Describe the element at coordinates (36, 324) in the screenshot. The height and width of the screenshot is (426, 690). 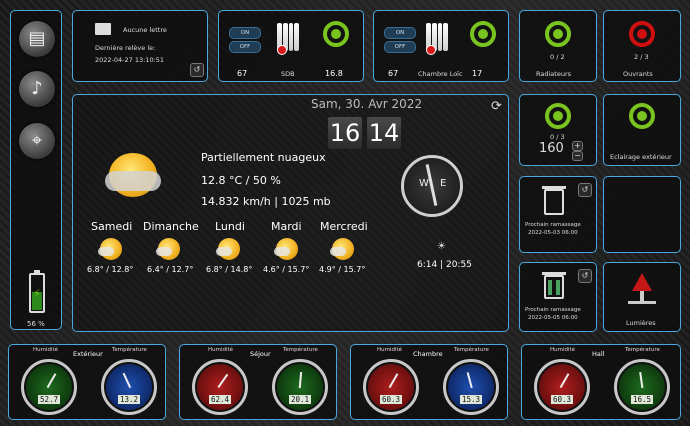
I see `battery-level: 56 %` at that location.